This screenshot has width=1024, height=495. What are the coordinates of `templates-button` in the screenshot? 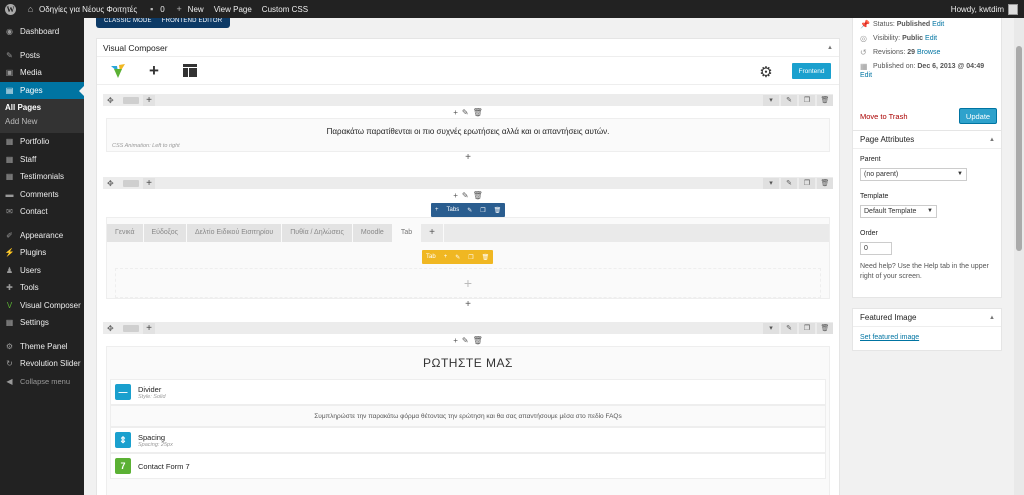 It's located at (190, 71).